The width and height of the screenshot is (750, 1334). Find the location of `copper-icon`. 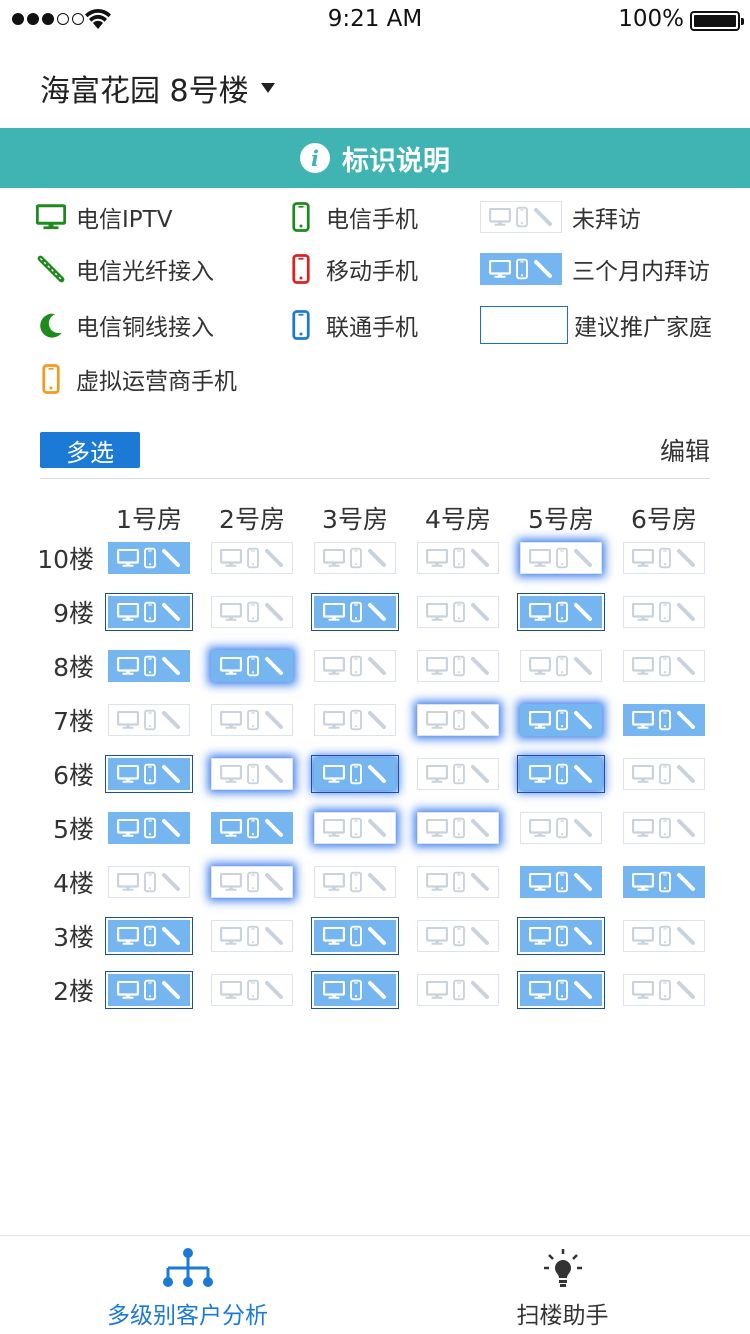

copper-icon is located at coordinates (51, 325).